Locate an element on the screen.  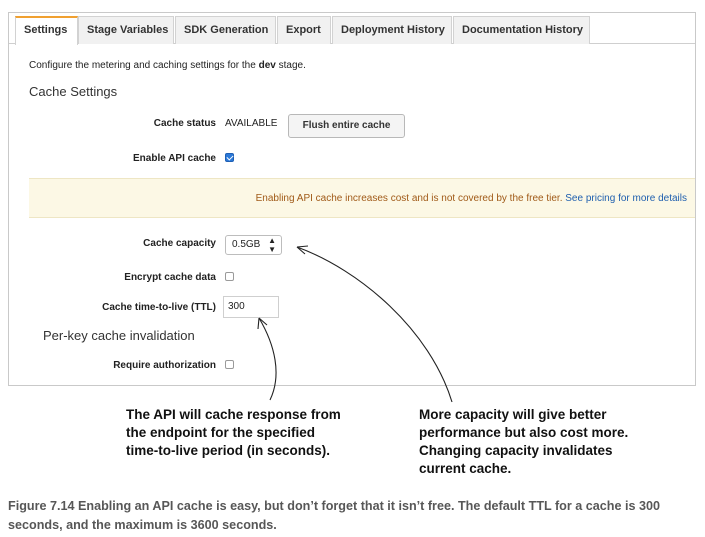
ttl-arrow is located at coordinates (267, 359).